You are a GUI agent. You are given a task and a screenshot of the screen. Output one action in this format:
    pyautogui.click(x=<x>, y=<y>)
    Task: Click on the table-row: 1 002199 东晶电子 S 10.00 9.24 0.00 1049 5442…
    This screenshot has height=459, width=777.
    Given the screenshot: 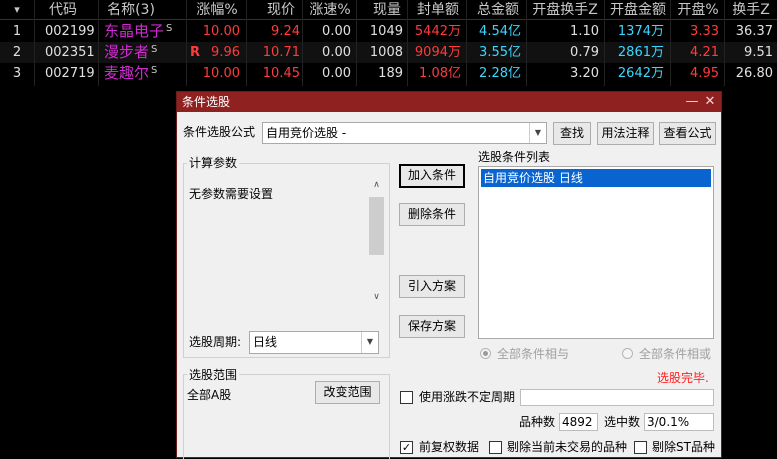 What is the action you would take?
    pyautogui.click(x=388, y=31)
    